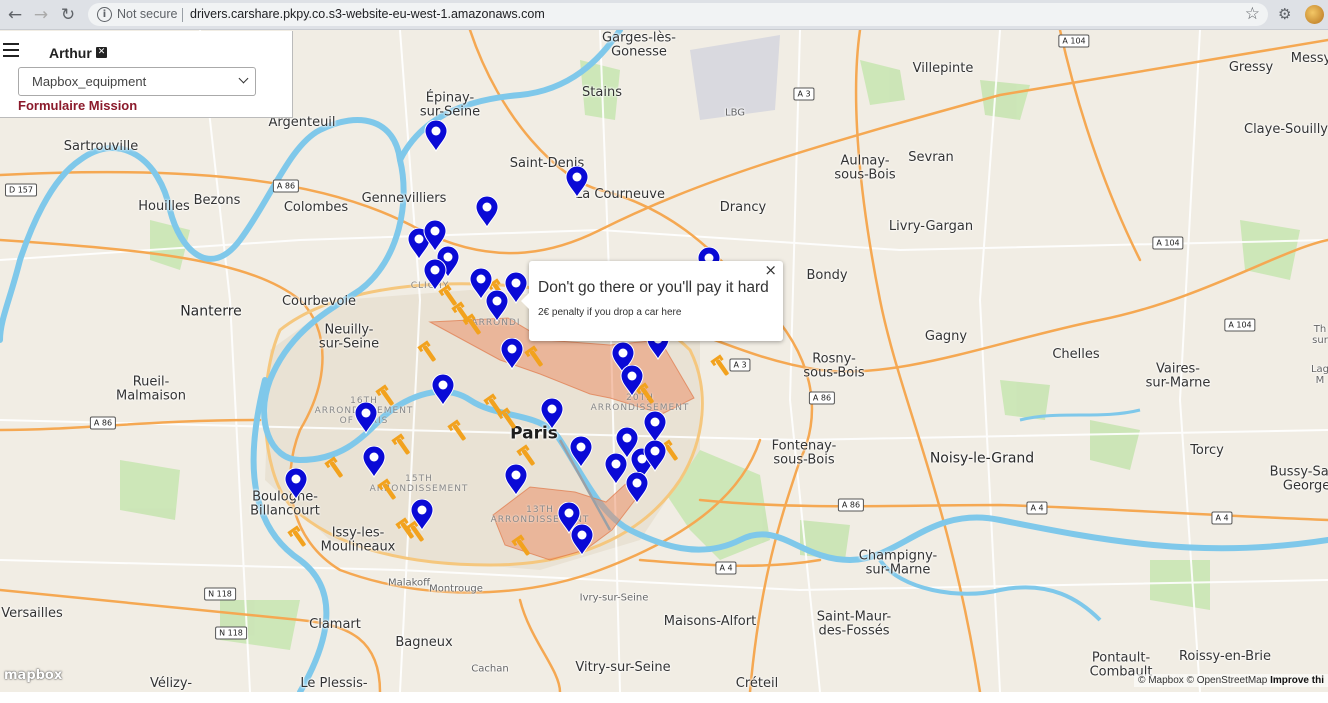 Image resolution: width=1328 pixels, height=703 pixels. Describe the element at coordinates (171, 683) in the screenshot. I see `place-label: Vélizy-` at that location.